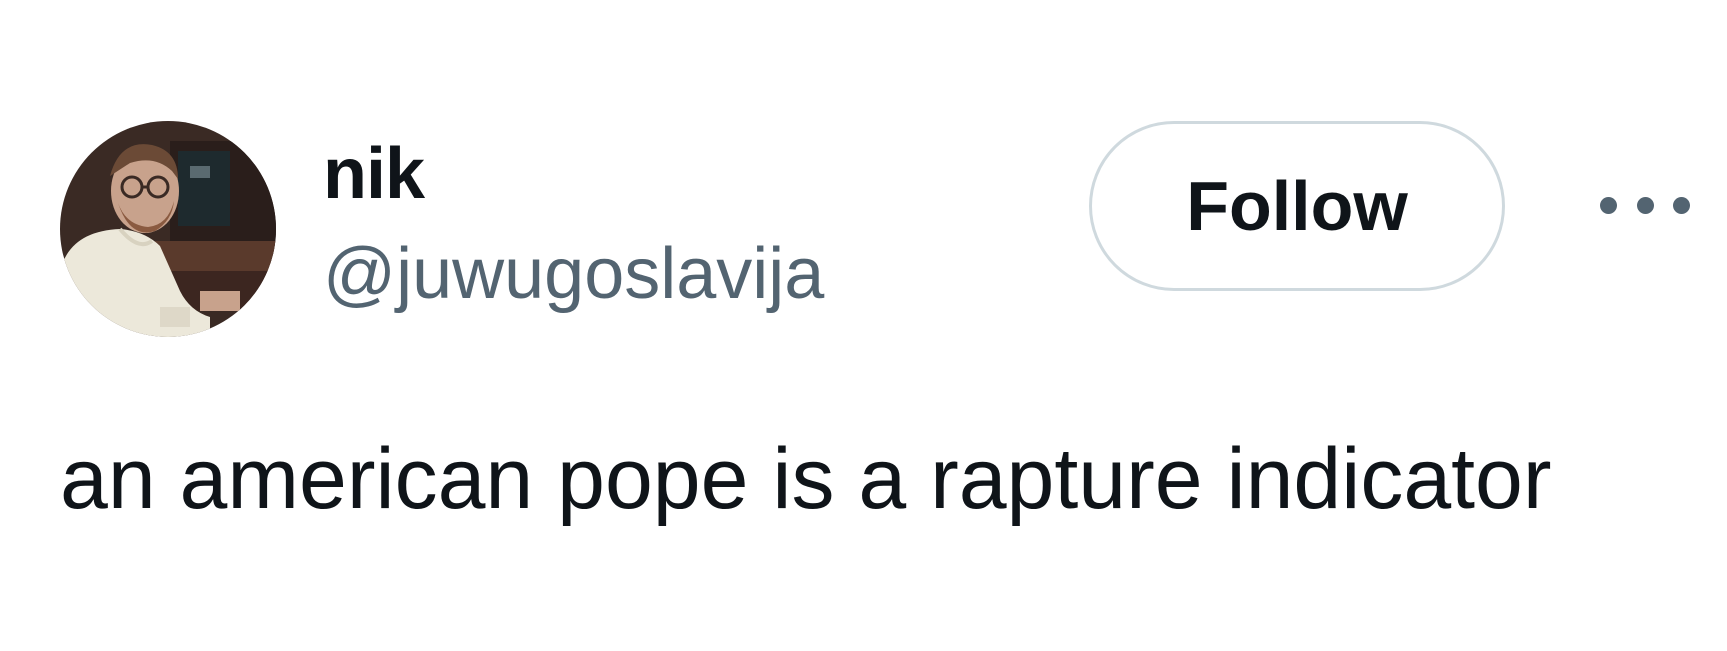 The width and height of the screenshot is (1727, 651). I want to click on avatar, so click(168, 229).